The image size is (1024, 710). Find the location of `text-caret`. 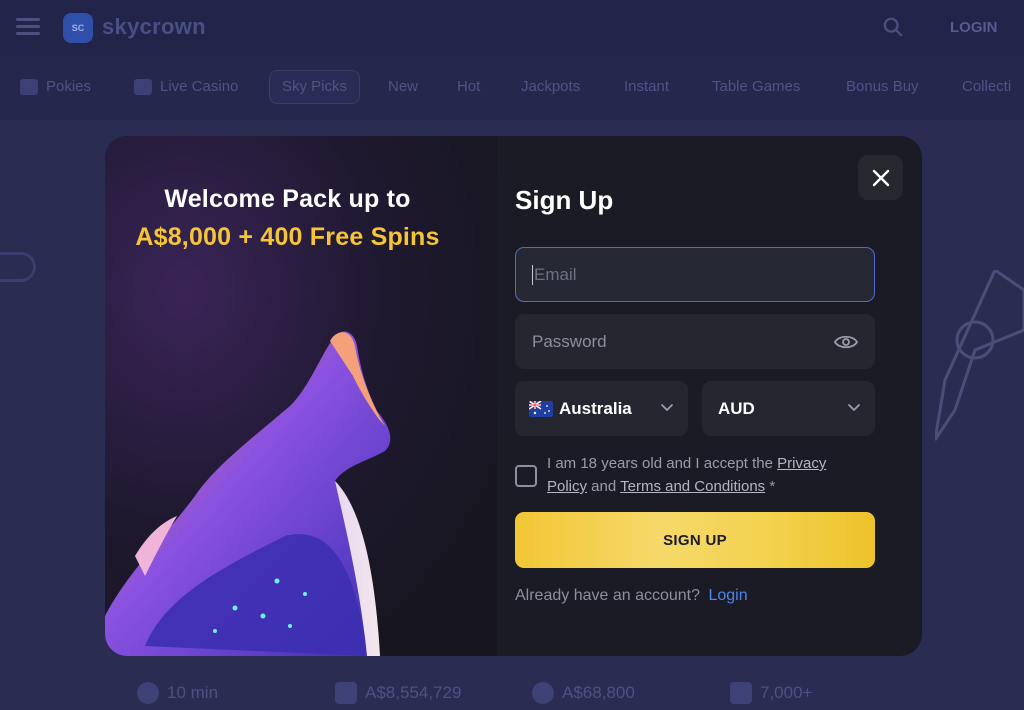

text-caret is located at coordinates (532, 274).